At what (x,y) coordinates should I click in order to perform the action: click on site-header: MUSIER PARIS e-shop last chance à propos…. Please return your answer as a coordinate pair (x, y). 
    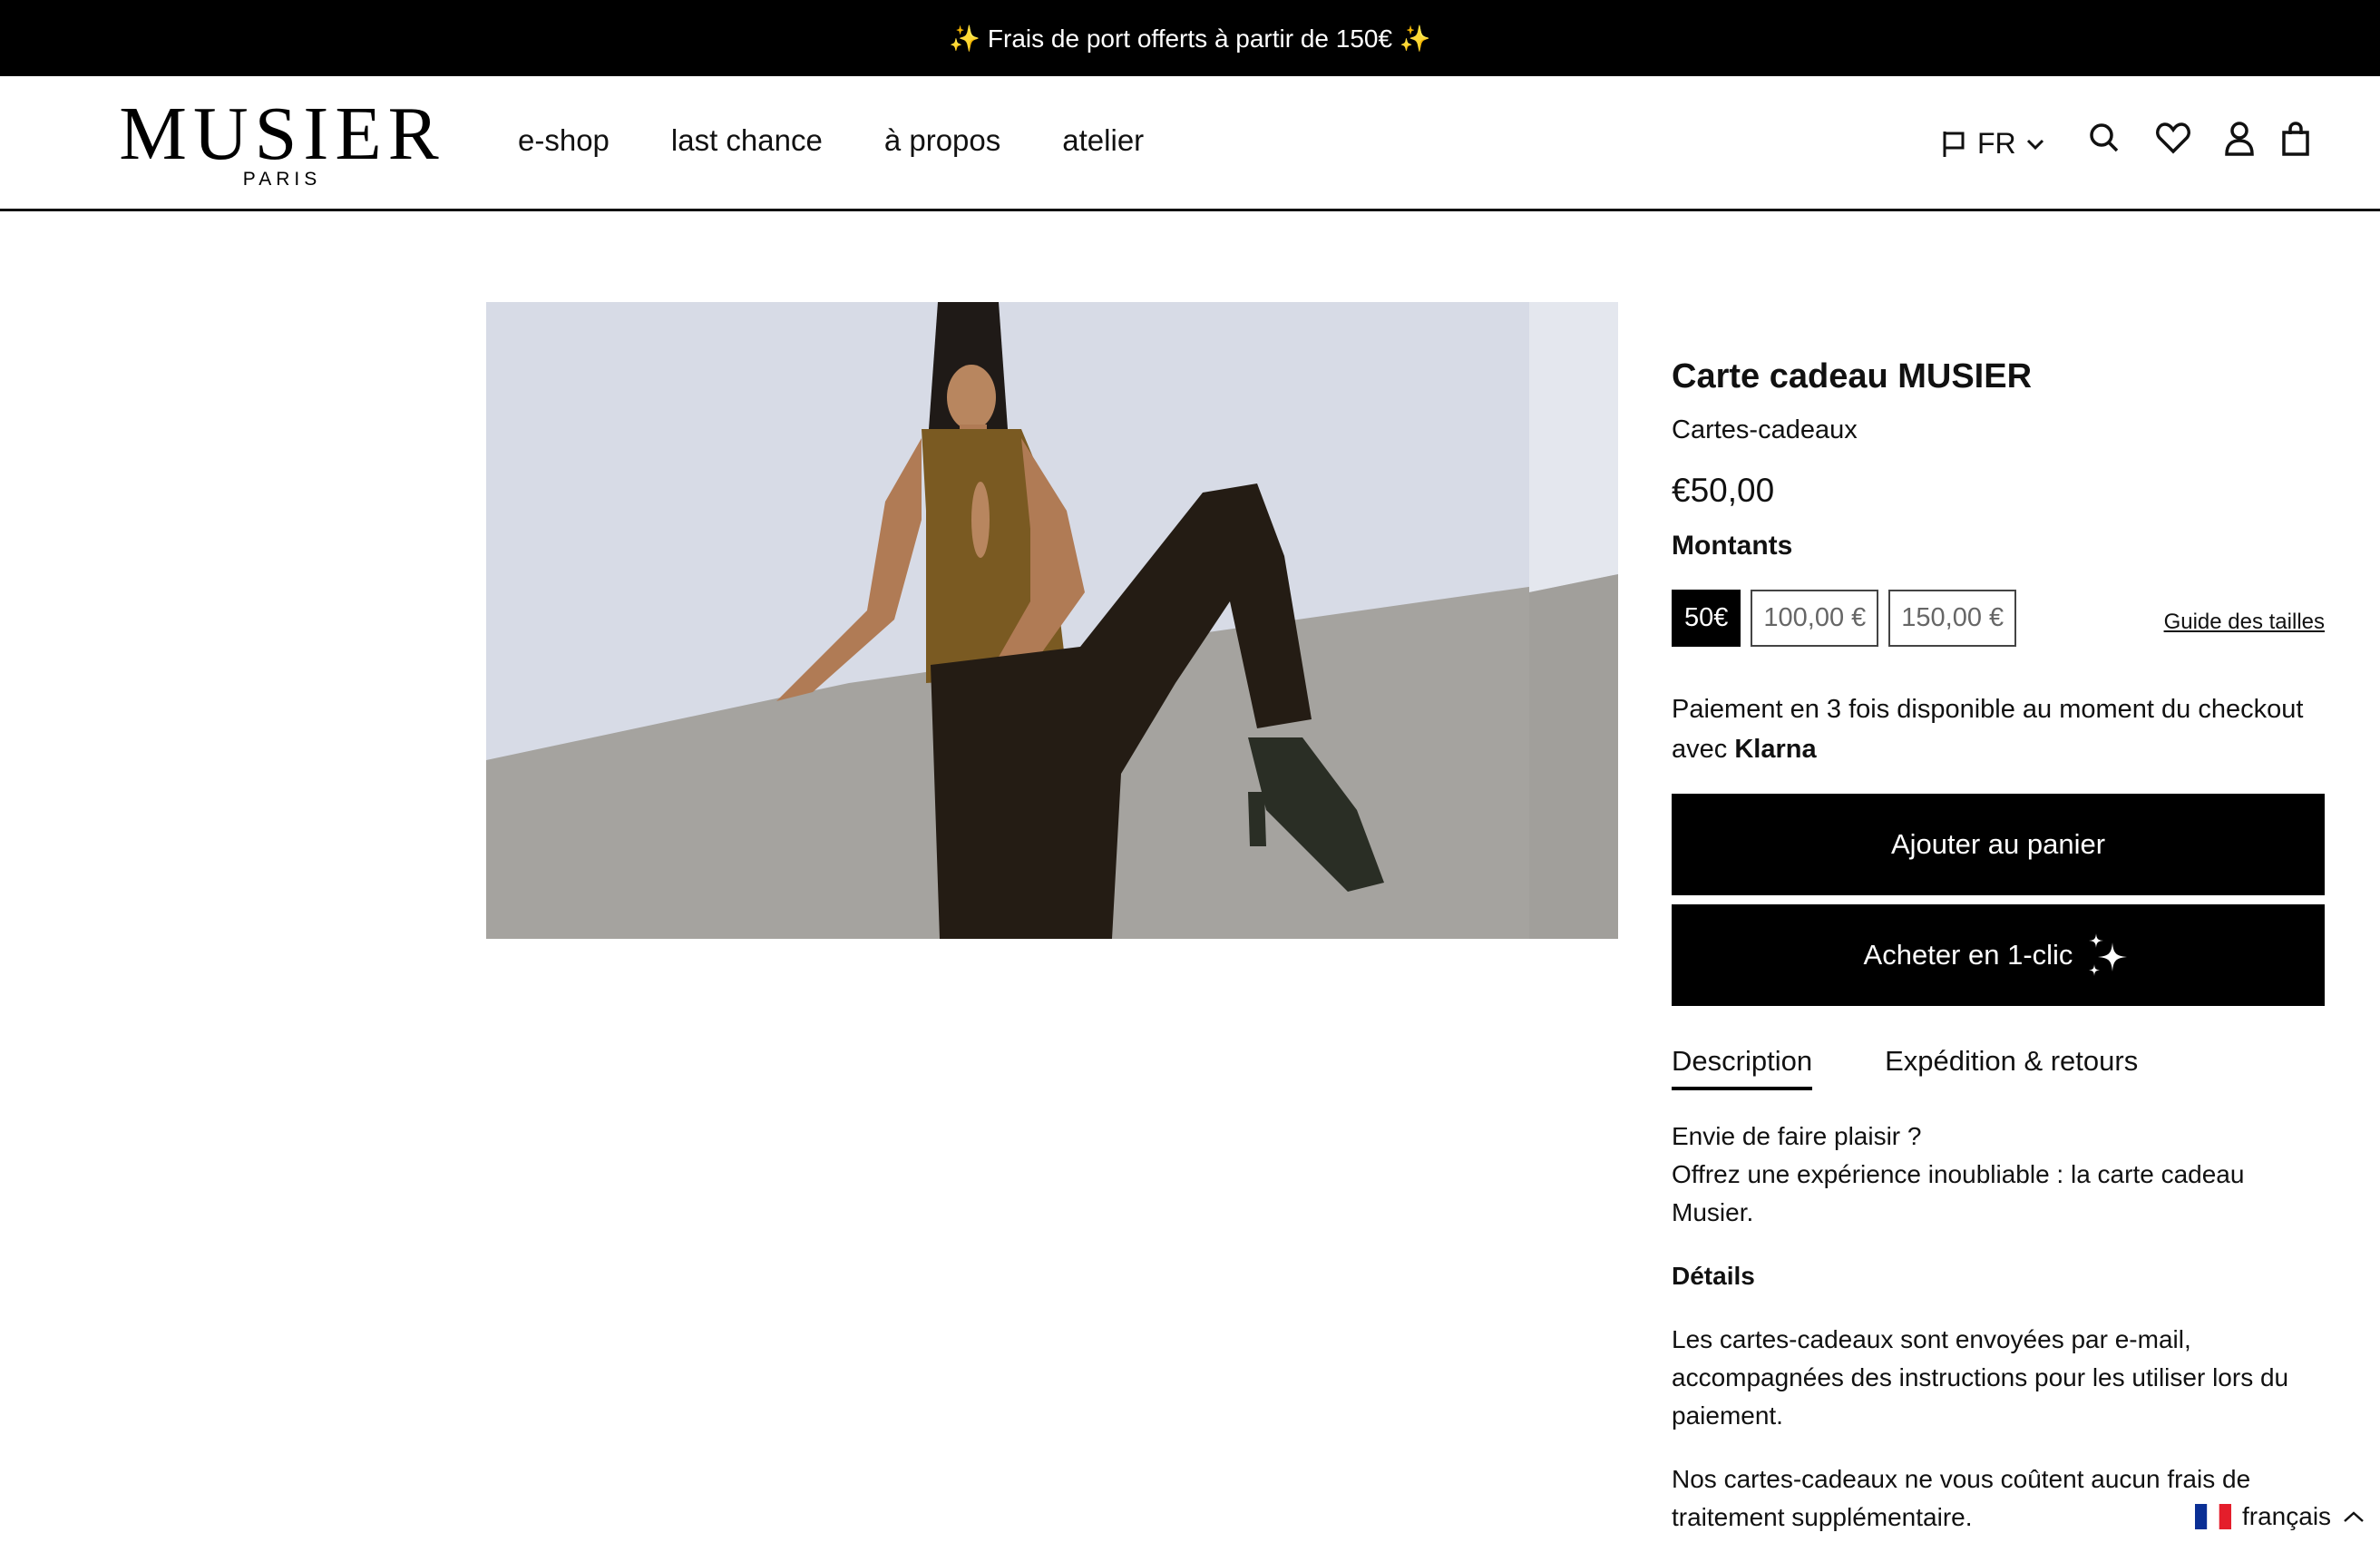
    Looking at the image, I should click on (1190, 143).